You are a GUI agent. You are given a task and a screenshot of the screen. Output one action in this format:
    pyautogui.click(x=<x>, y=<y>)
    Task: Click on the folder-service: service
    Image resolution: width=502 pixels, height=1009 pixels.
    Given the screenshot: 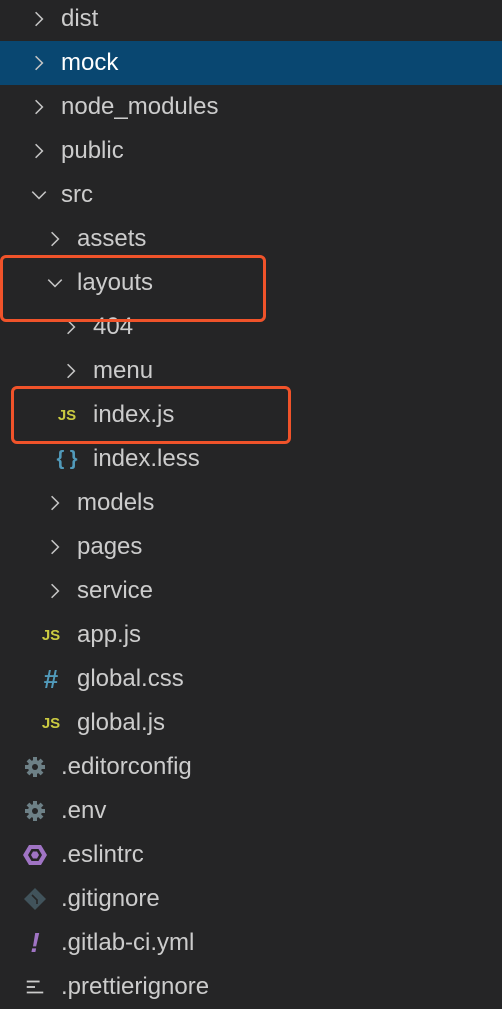 What is the action you would take?
    pyautogui.click(x=251, y=591)
    